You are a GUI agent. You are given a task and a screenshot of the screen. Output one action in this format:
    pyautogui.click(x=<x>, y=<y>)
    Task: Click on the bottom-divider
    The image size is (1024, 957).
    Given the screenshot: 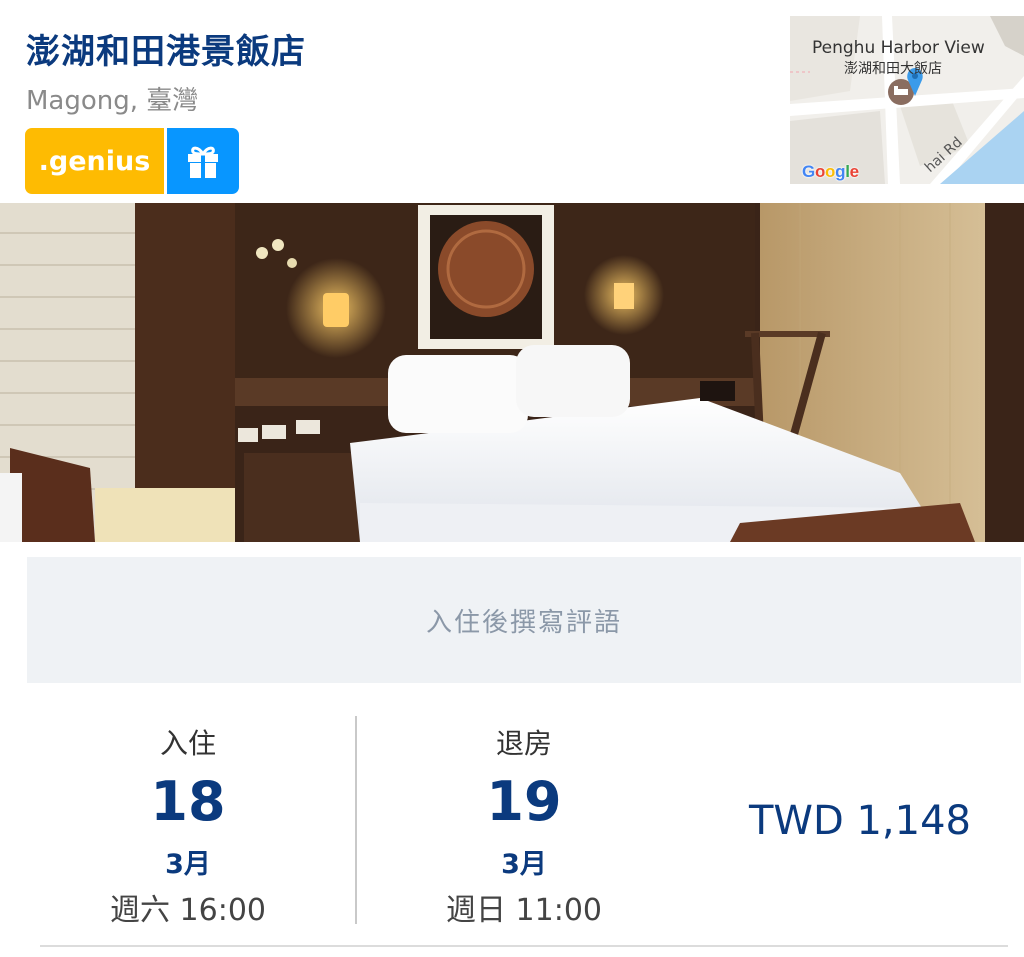 What is the action you would take?
    pyautogui.click(x=524, y=946)
    